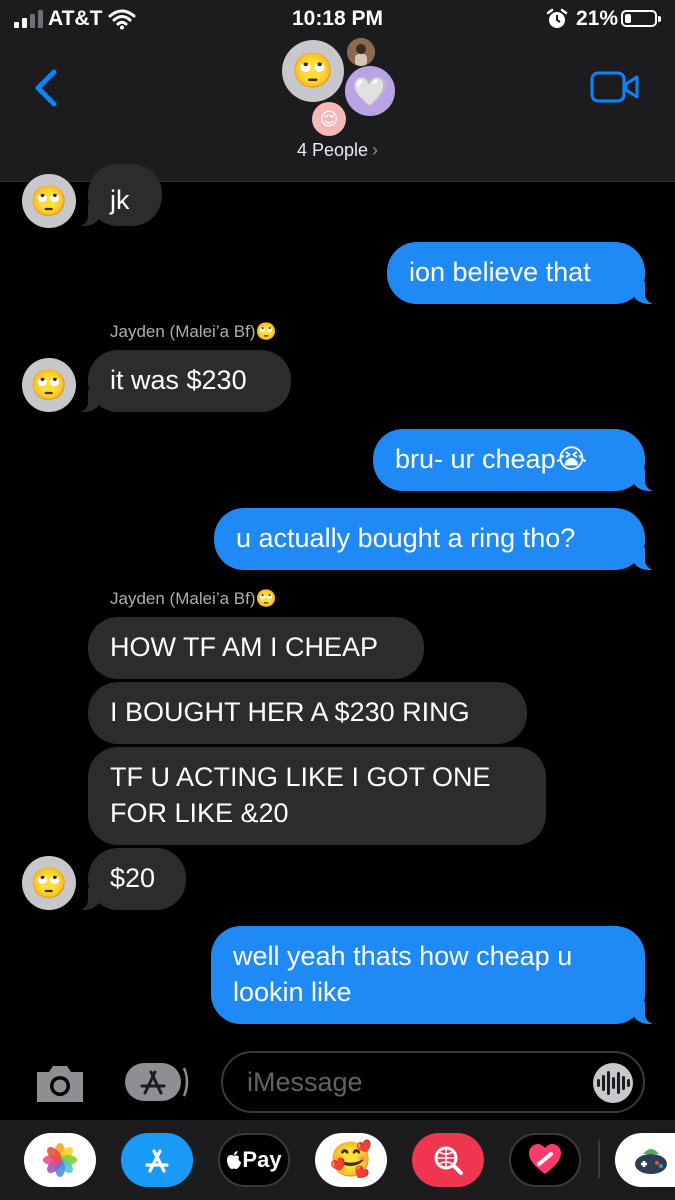 The height and width of the screenshot is (1200, 675). I want to click on outgoing-message: ion believe that, so click(524, 273).